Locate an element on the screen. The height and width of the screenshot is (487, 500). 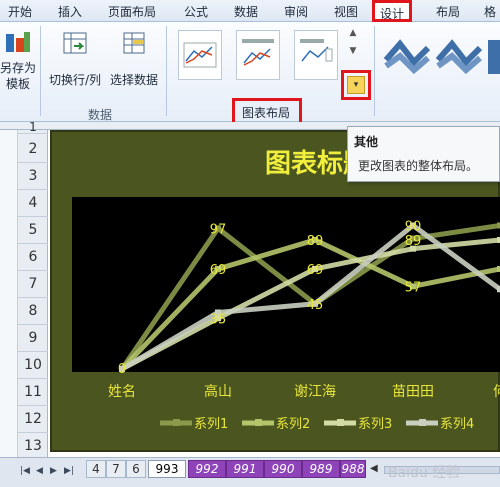
watermark: Baidu 经验 is located at coordinates (424, 473).